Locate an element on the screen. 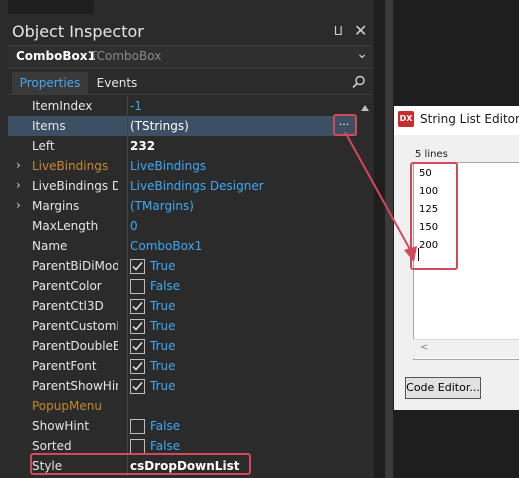 The width and height of the screenshot is (519, 478). annotation-arrow is located at coordinates (380, 196).